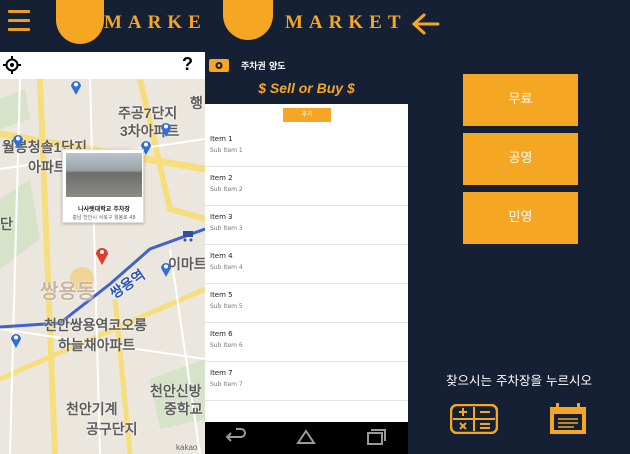 The image size is (630, 454). I want to click on list-item-title: Item 2, so click(221, 178).